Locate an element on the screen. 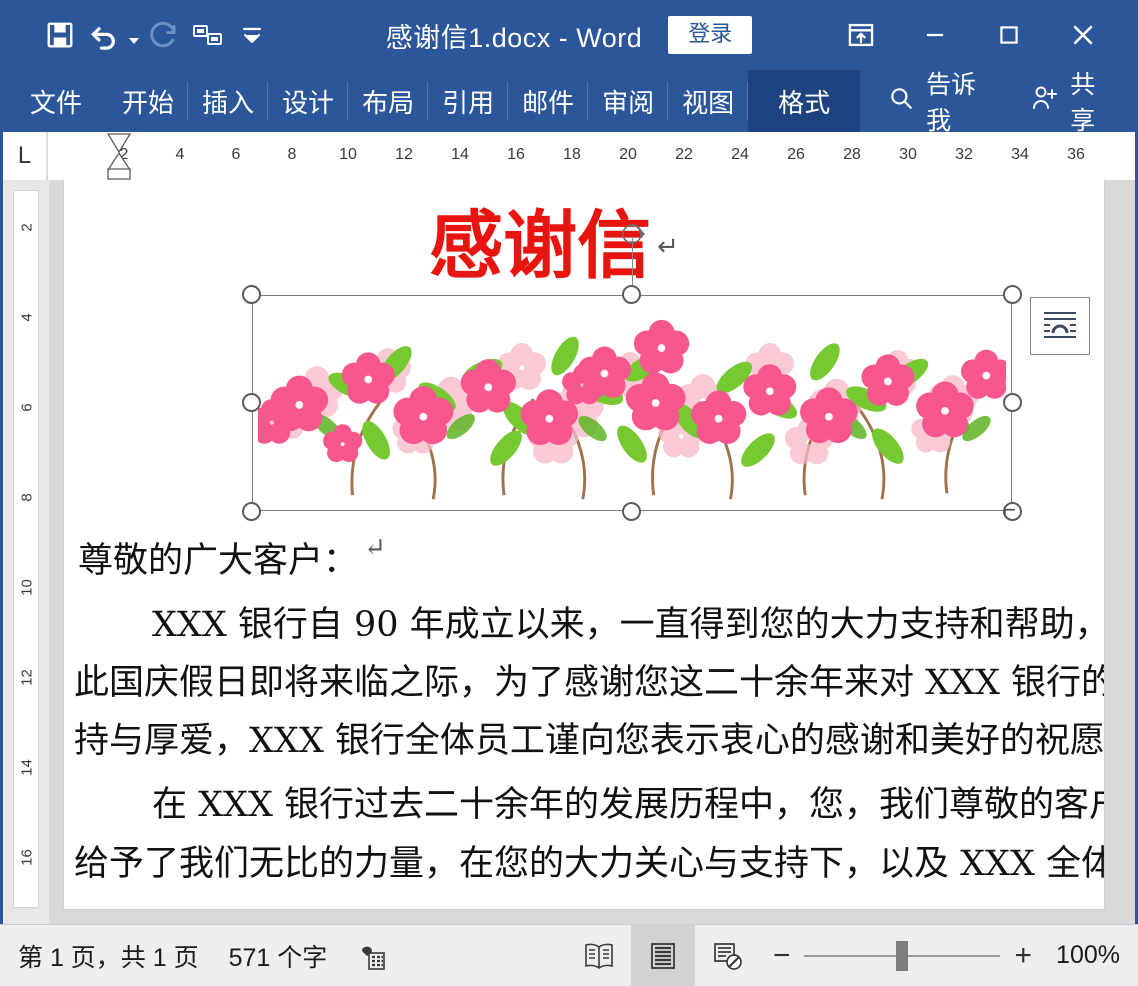 The image size is (1138, 986). status-left-group: 第 1 页，共 1 页 571 个字 is located at coordinates (194, 956).